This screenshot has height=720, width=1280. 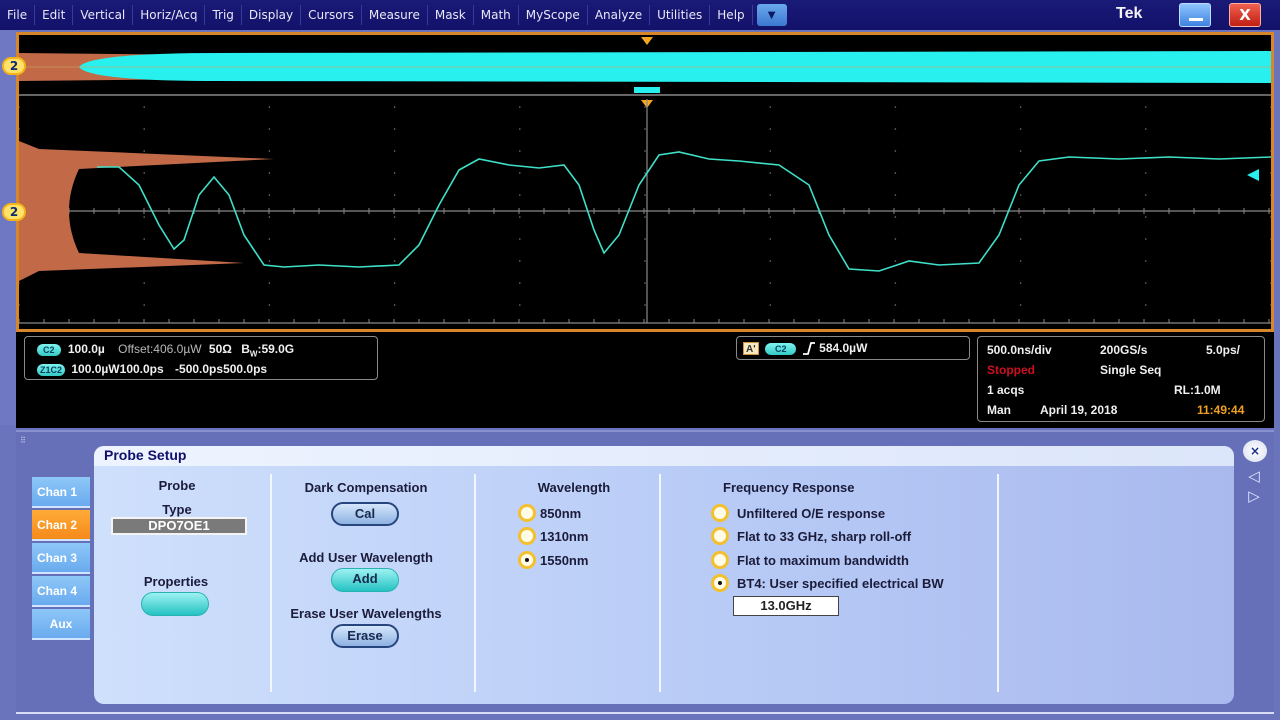 What do you see at coordinates (564, 560) in the screenshot?
I see `label-1550nm: 1550nm` at bounding box center [564, 560].